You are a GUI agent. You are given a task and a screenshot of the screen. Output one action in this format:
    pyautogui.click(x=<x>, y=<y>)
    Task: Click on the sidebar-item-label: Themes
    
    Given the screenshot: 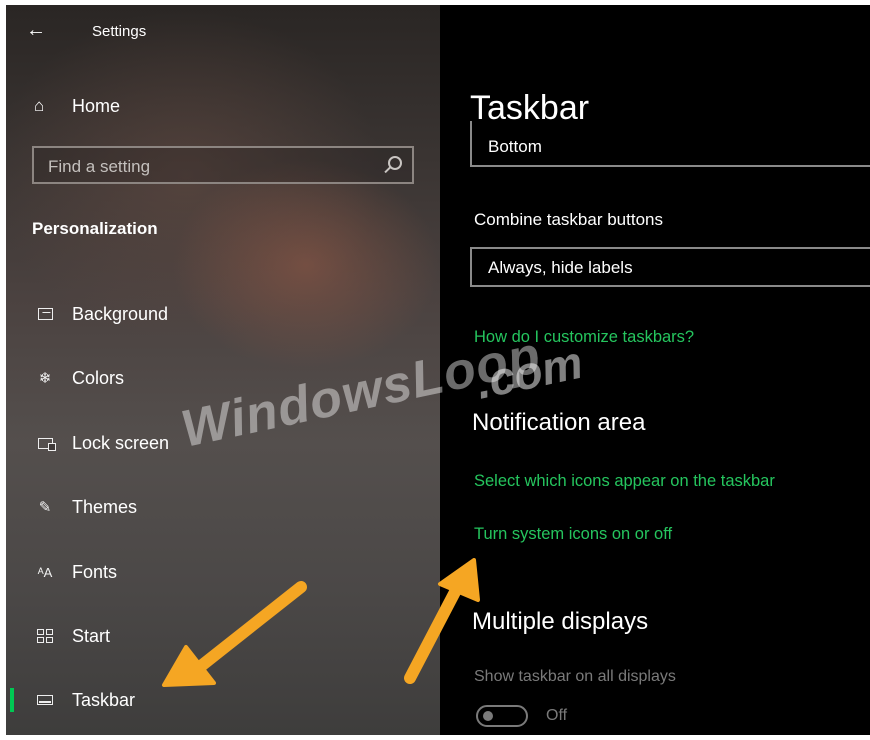 What is the action you would take?
    pyautogui.click(x=105, y=506)
    